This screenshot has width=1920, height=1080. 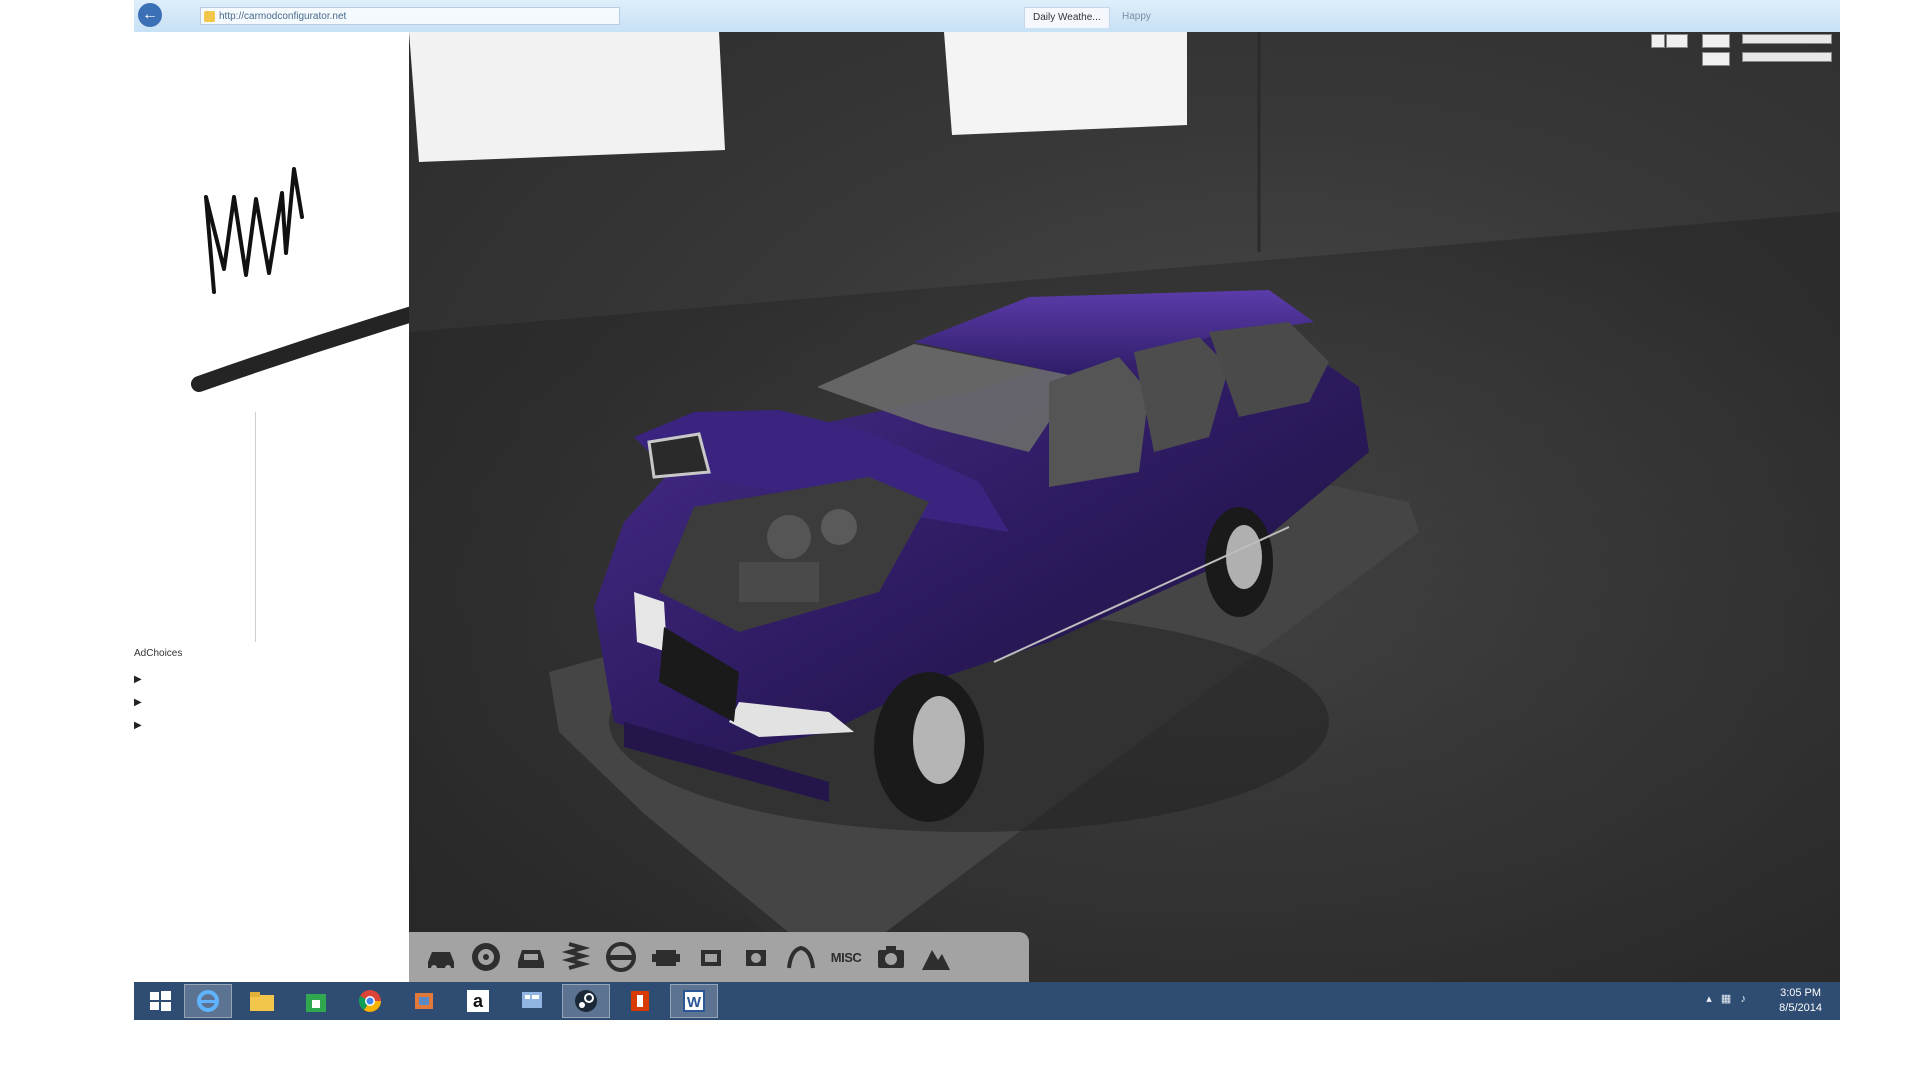 I want to click on svg-text: a, so click(x=478, y=1001).